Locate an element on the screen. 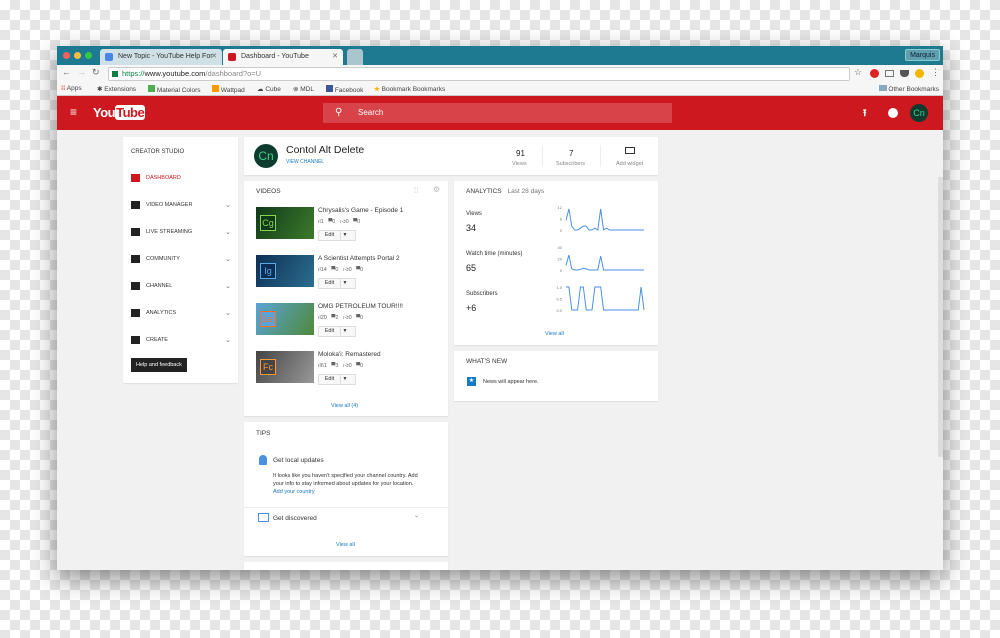 This screenshot has width=1000, height=638. other-bookmarks: Other Bookmarks is located at coordinates (908, 89).